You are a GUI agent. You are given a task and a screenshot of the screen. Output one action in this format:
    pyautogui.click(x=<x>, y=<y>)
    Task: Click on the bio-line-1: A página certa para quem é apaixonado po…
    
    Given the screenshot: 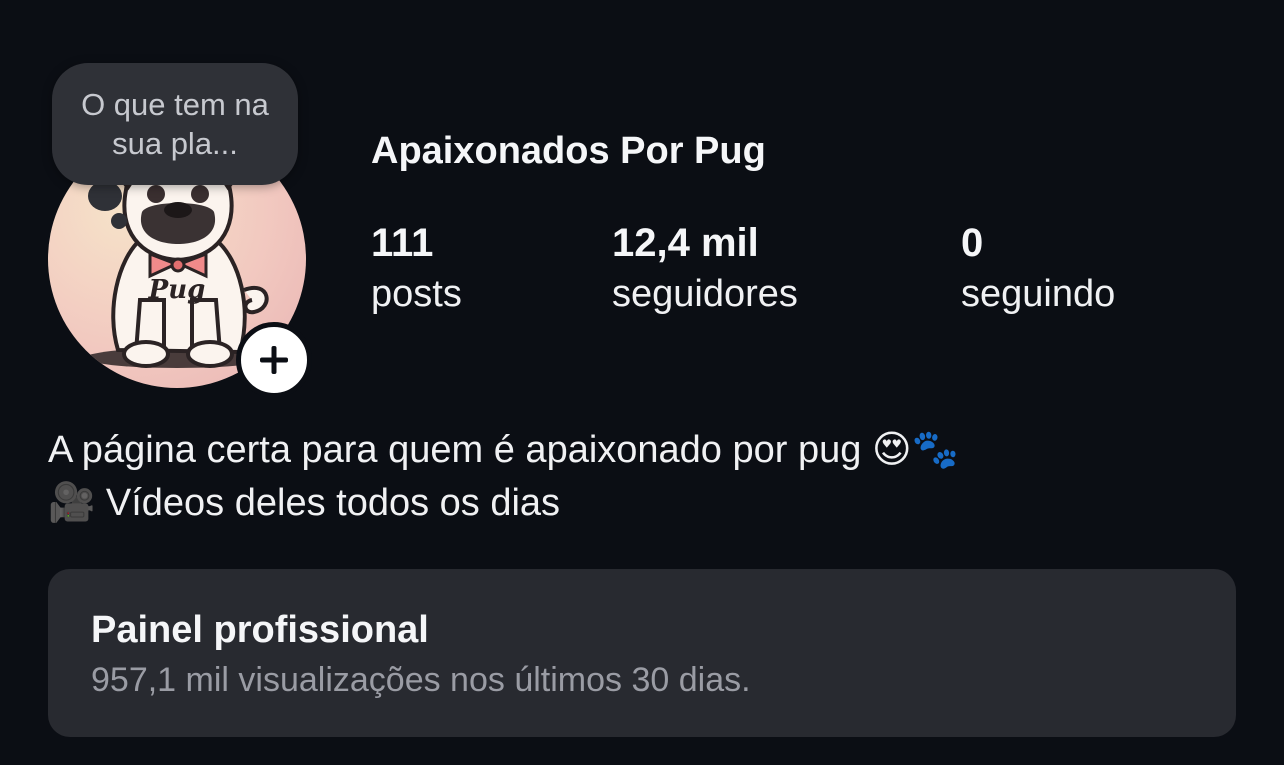 What is the action you would take?
    pyautogui.click(x=503, y=450)
    